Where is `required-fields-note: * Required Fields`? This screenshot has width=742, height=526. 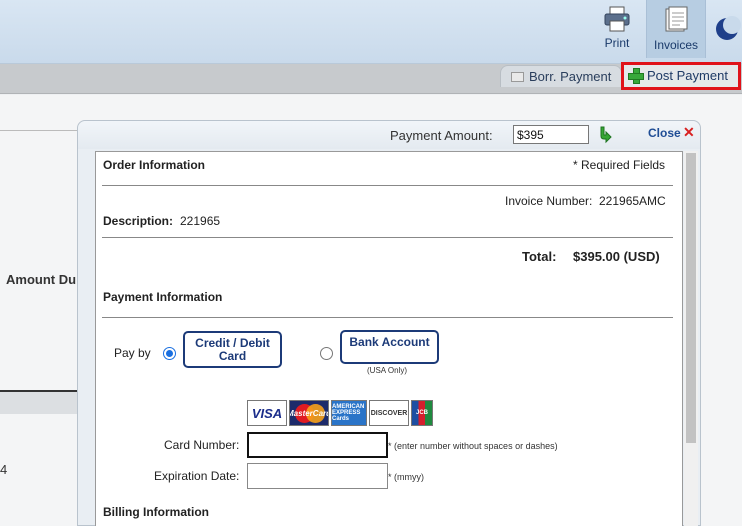
required-fields-note: * Required Fields is located at coordinates (619, 165).